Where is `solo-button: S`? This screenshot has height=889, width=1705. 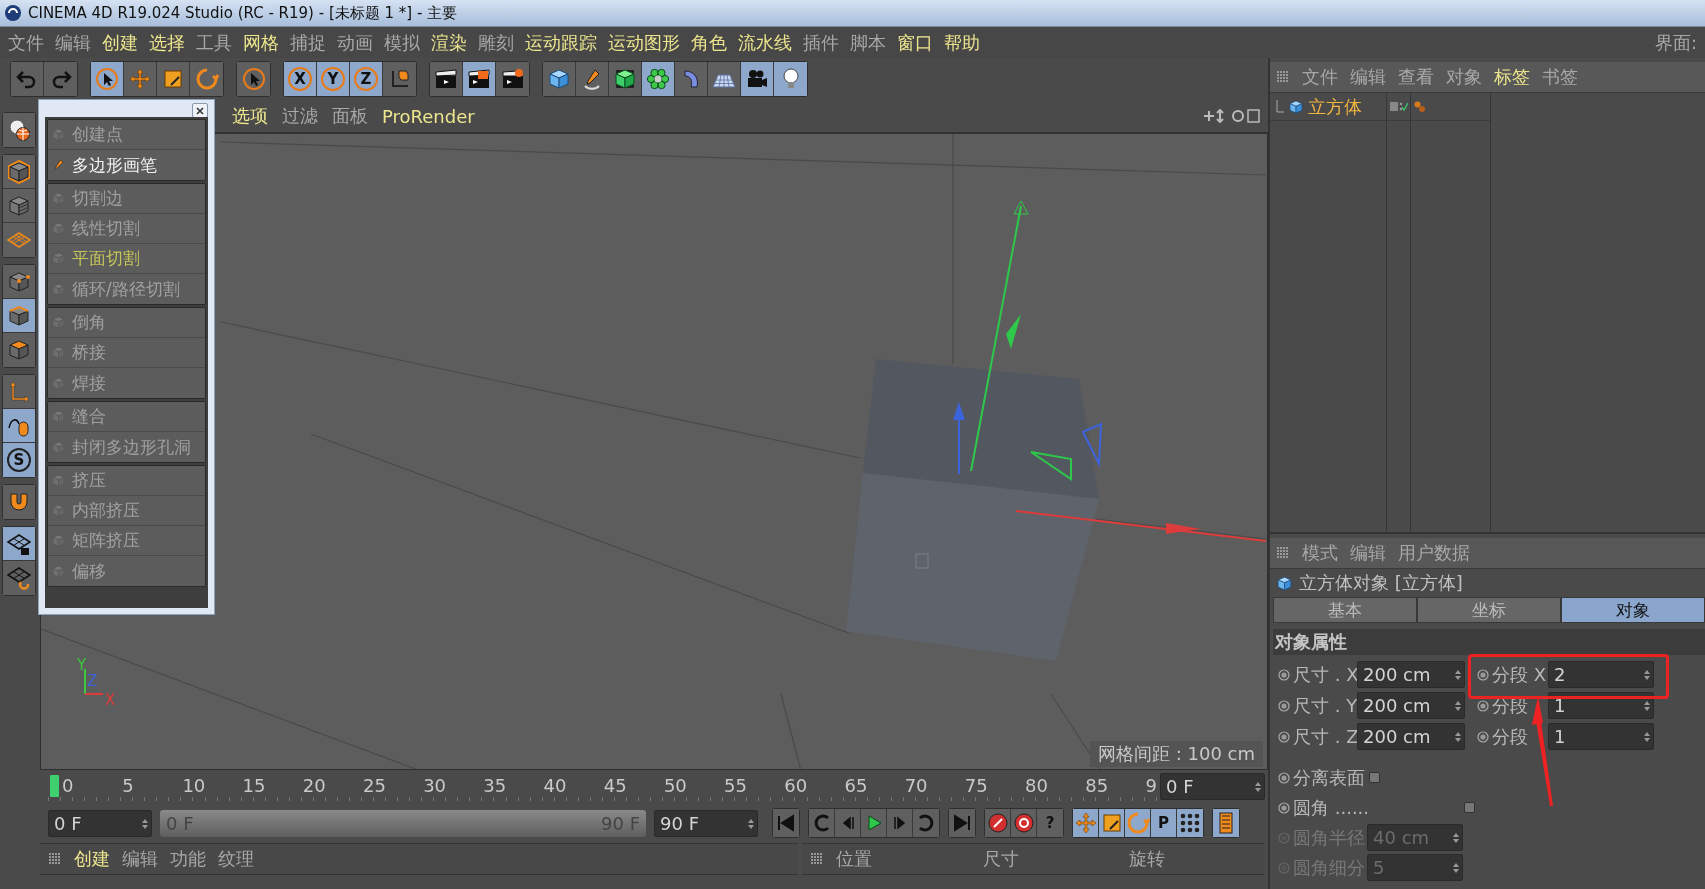
solo-button: S is located at coordinates (19, 460).